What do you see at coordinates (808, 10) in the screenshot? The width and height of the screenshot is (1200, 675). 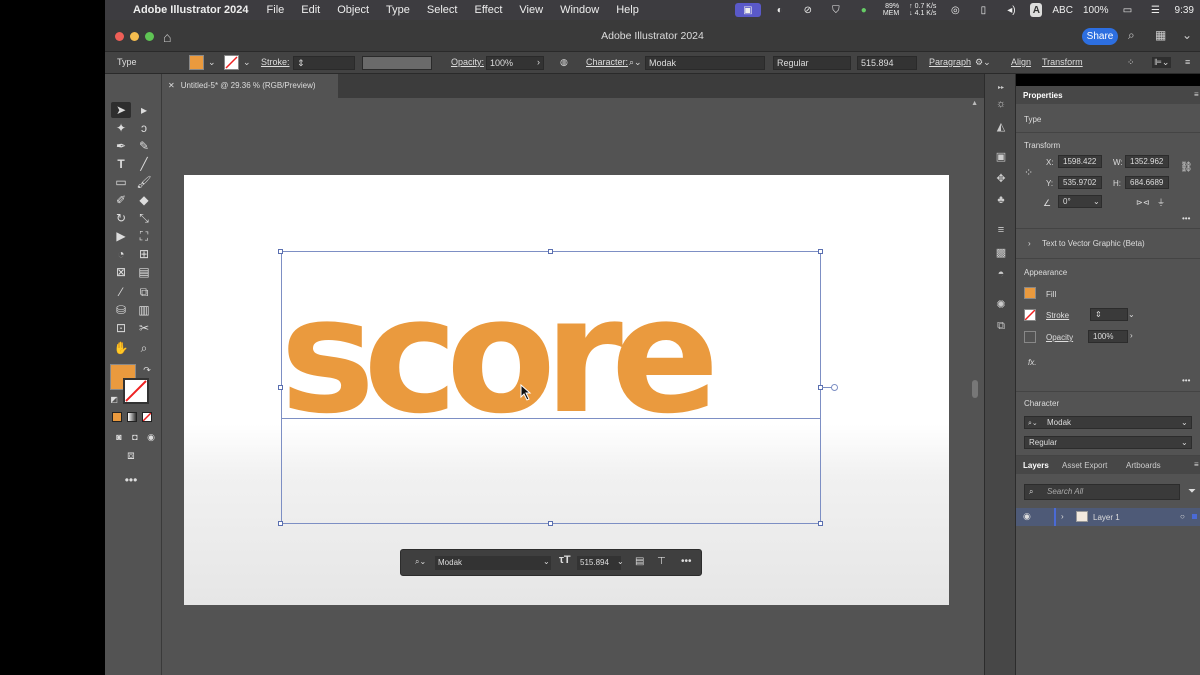 I see `status-no-camera-icon: ⊘` at bounding box center [808, 10].